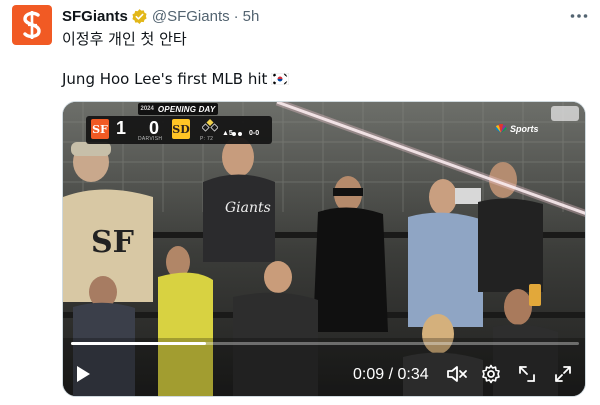  What do you see at coordinates (210, 125) in the screenshot?
I see `bases-diamond-icon` at bounding box center [210, 125].